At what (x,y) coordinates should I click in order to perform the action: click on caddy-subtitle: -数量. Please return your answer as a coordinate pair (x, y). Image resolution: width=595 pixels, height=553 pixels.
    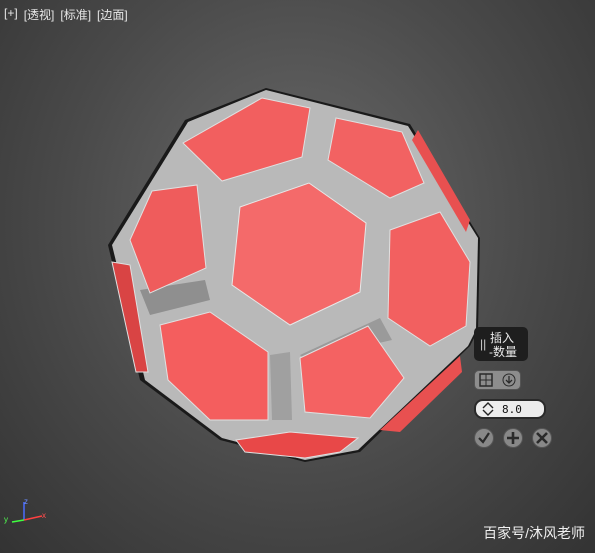
    Looking at the image, I should click on (503, 352).